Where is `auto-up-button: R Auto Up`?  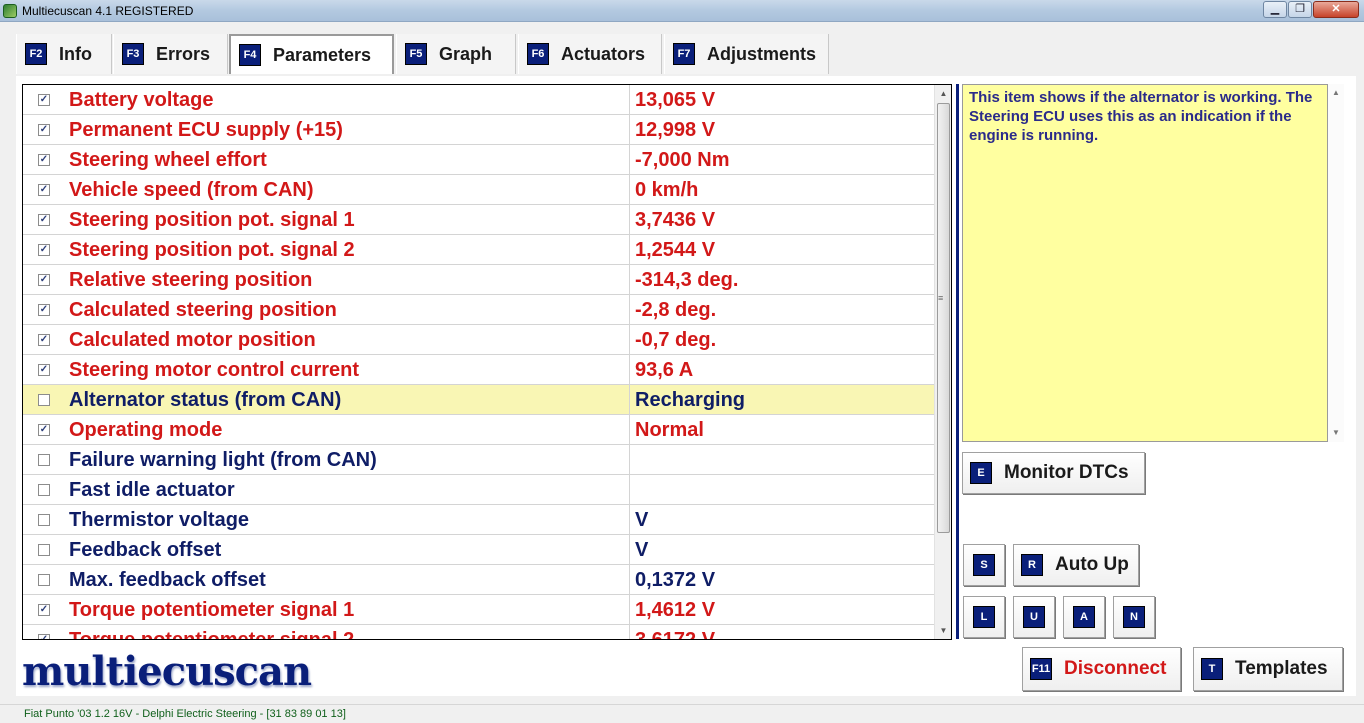
auto-up-button: R Auto Up is located at coordinates (1076, 565).